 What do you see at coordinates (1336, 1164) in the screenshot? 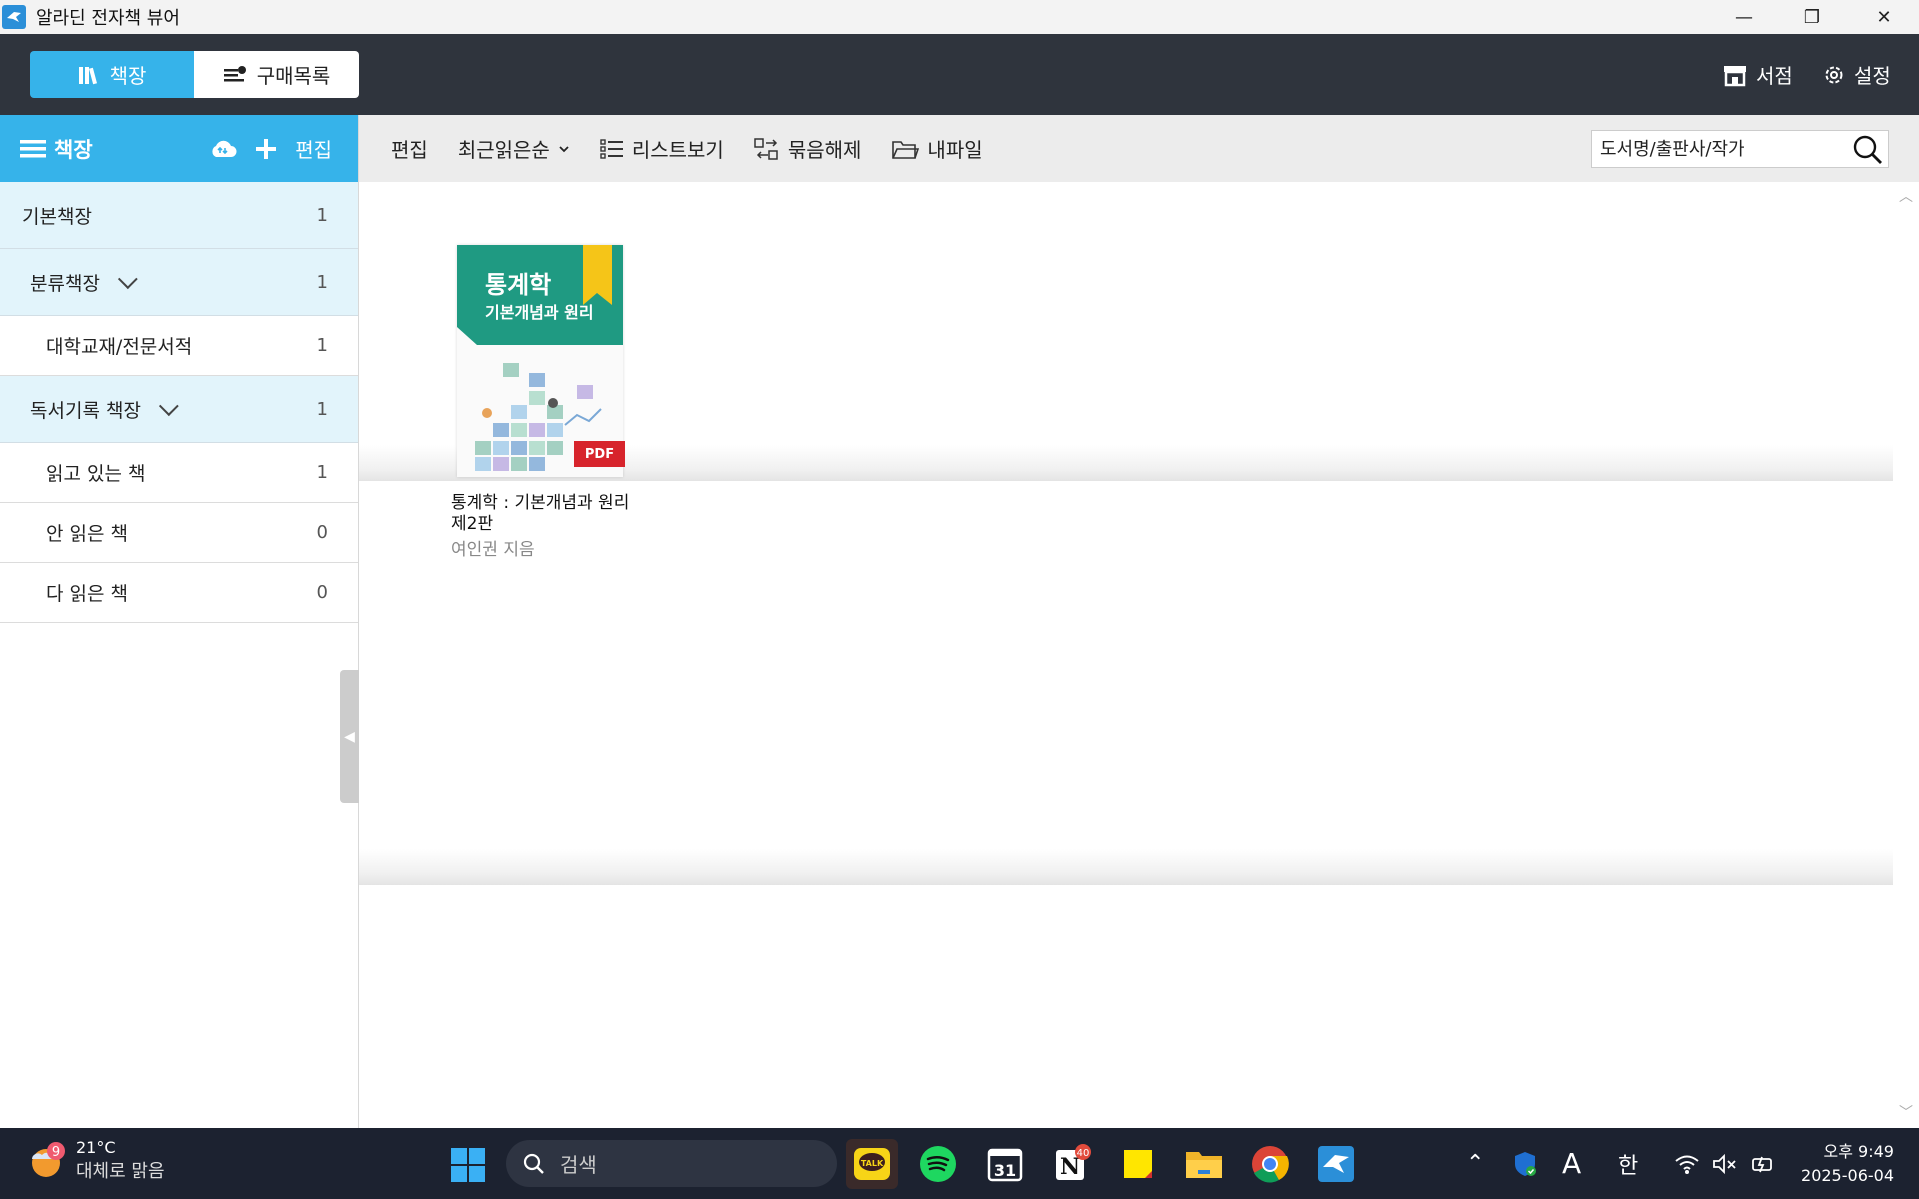
I see `aladin-ebook-app` at bounding box center [1336, 1164].